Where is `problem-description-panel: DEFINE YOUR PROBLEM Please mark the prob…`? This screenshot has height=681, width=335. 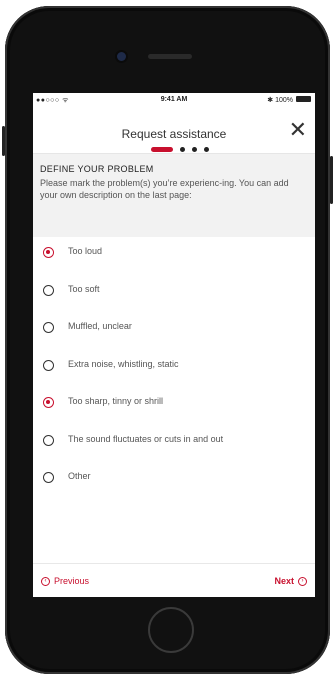
problem-description-panel: DEFINE YOUR PROBLEM Please mark the prob… is located at coordinates (174, 195).